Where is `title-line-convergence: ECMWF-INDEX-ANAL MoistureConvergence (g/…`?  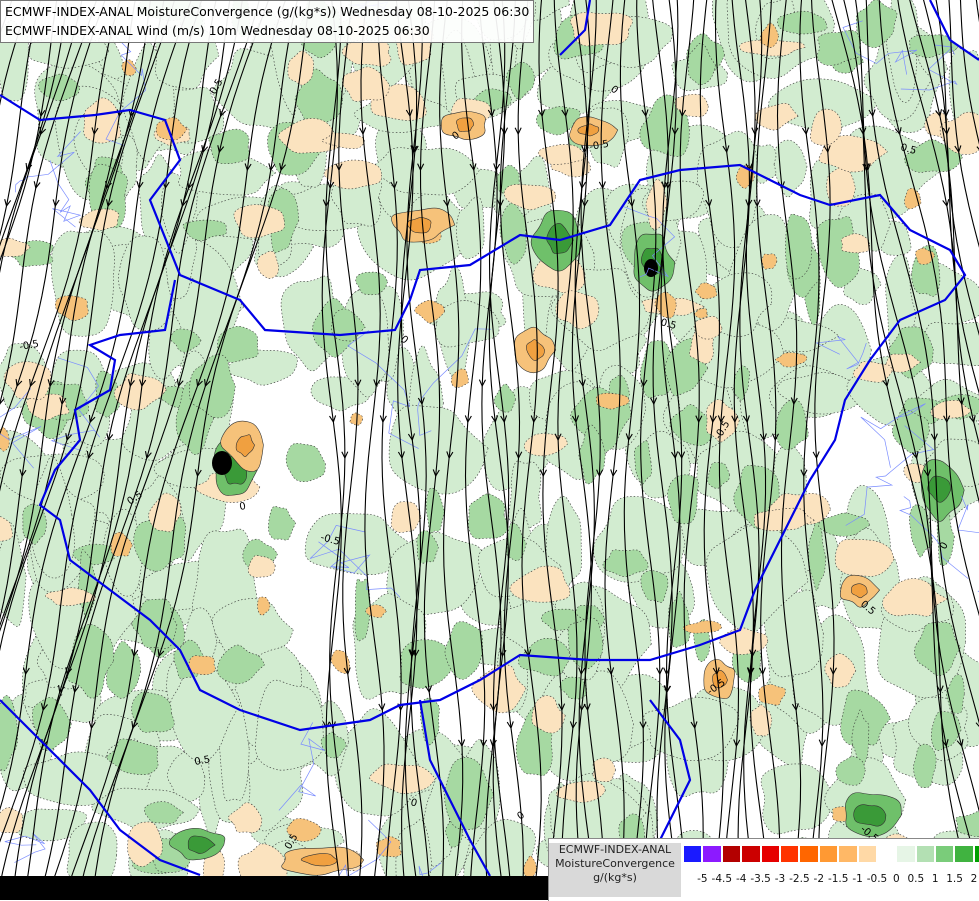 title-line-convergence: ECMWF-INDEX-ANAL MoistureConvergence (g/… is located at coordinates (267, 11).